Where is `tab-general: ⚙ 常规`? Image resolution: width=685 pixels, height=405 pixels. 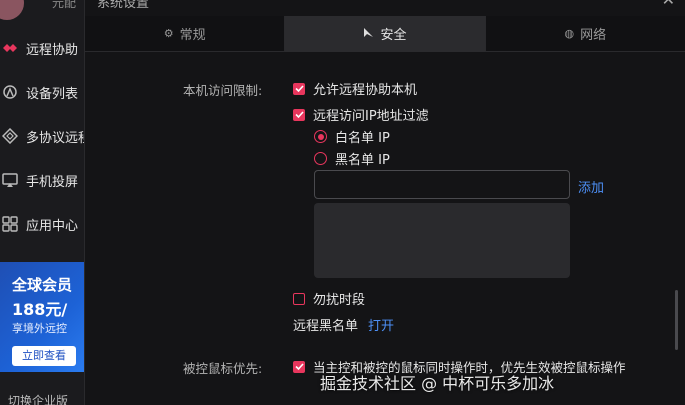
tab-general: ⚙ 常规 is located at coordinates (185, 34).